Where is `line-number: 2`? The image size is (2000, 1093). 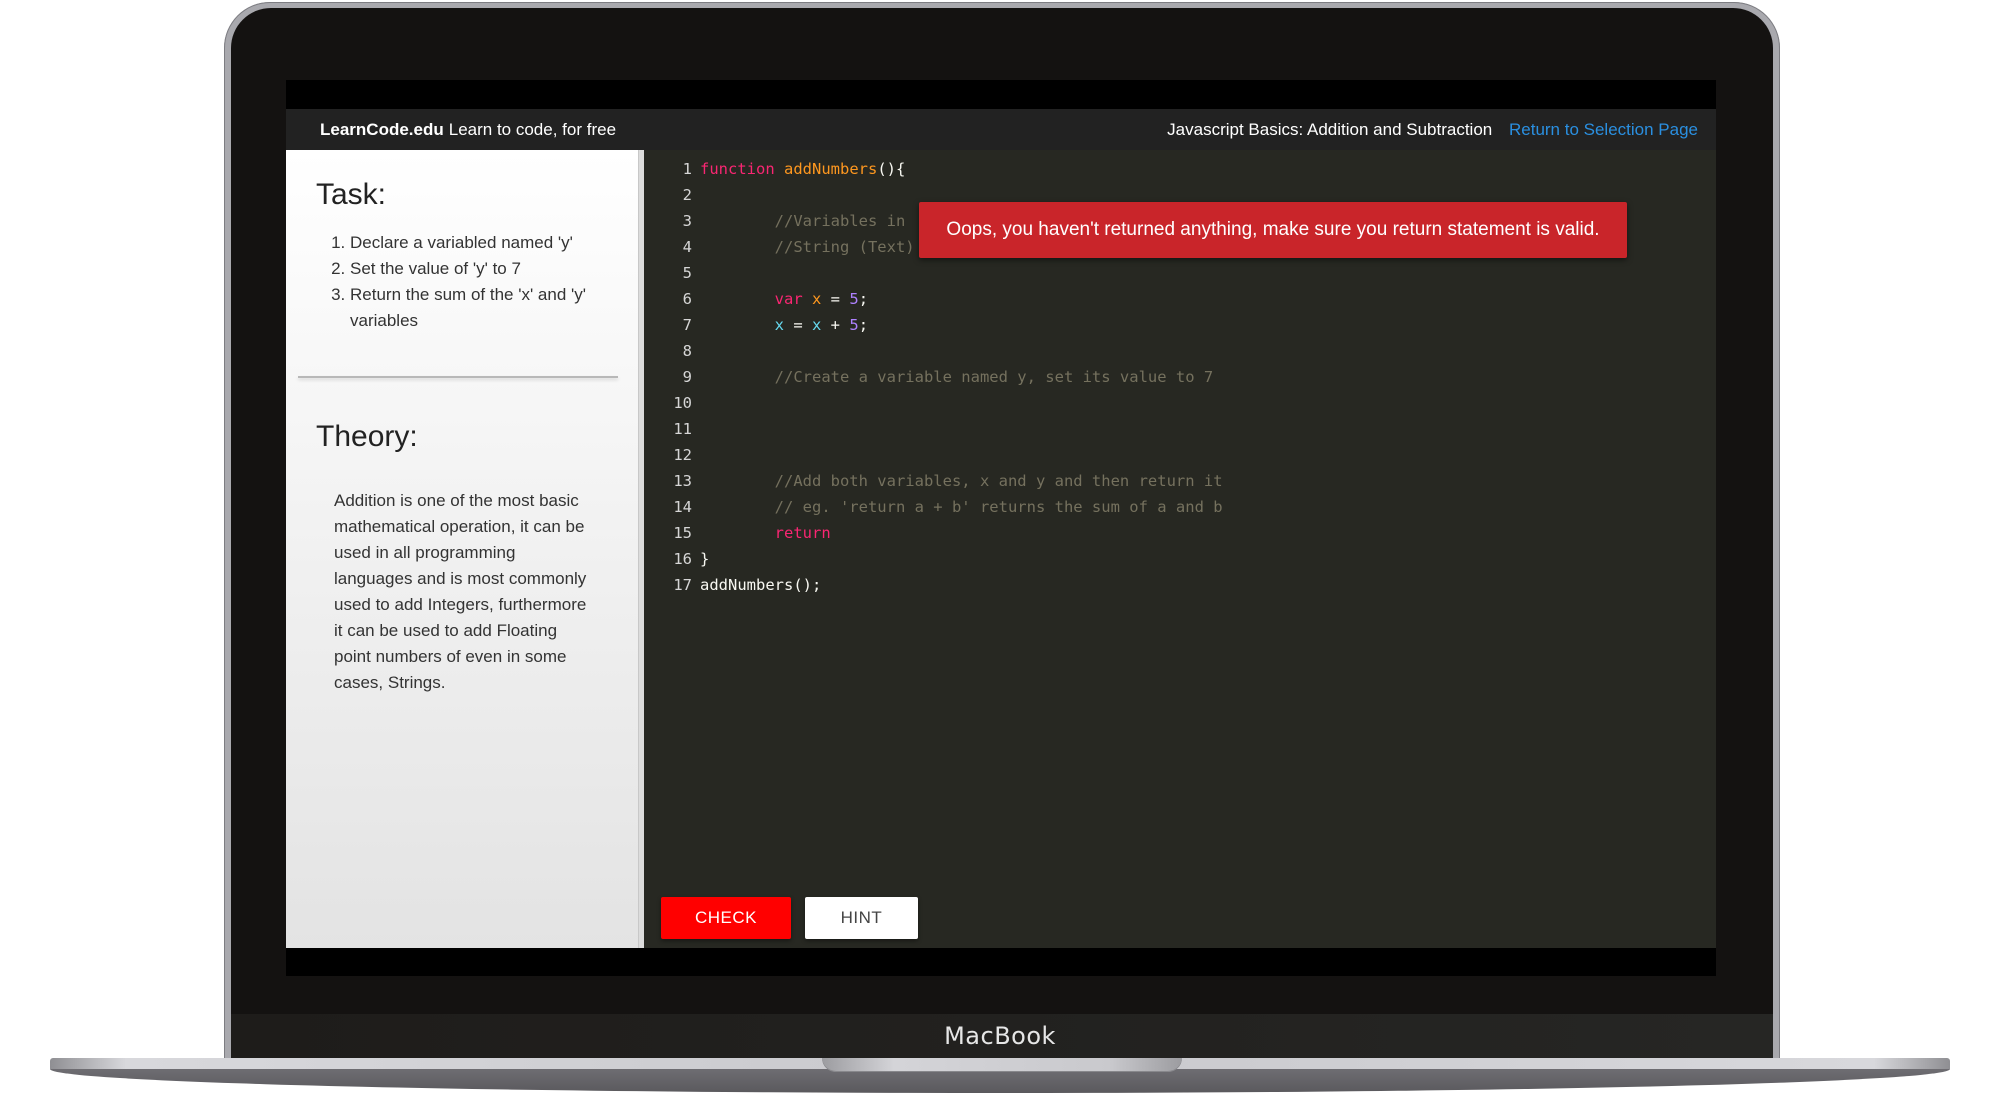
line-number: 2 is located at coordinates (687, 195).